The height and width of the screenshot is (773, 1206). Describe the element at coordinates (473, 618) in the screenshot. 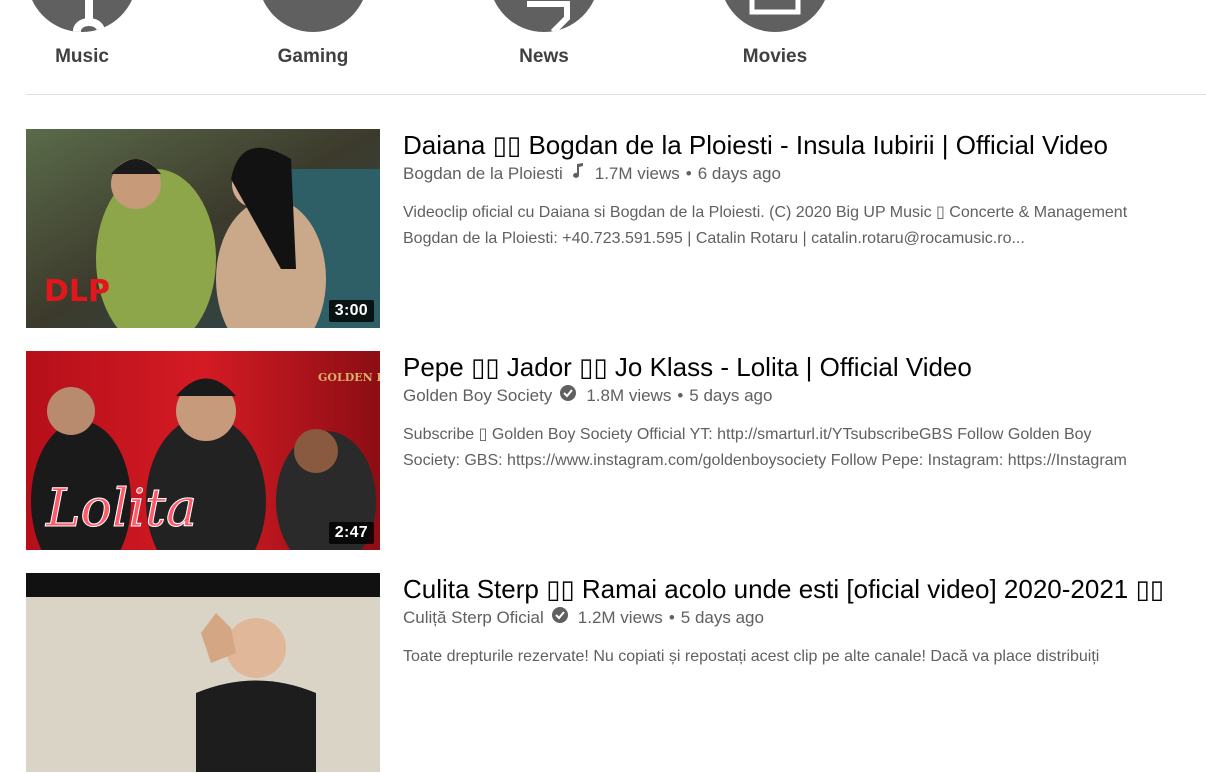

I see `channel-name: Culiță Sterp Oficial` at that location.